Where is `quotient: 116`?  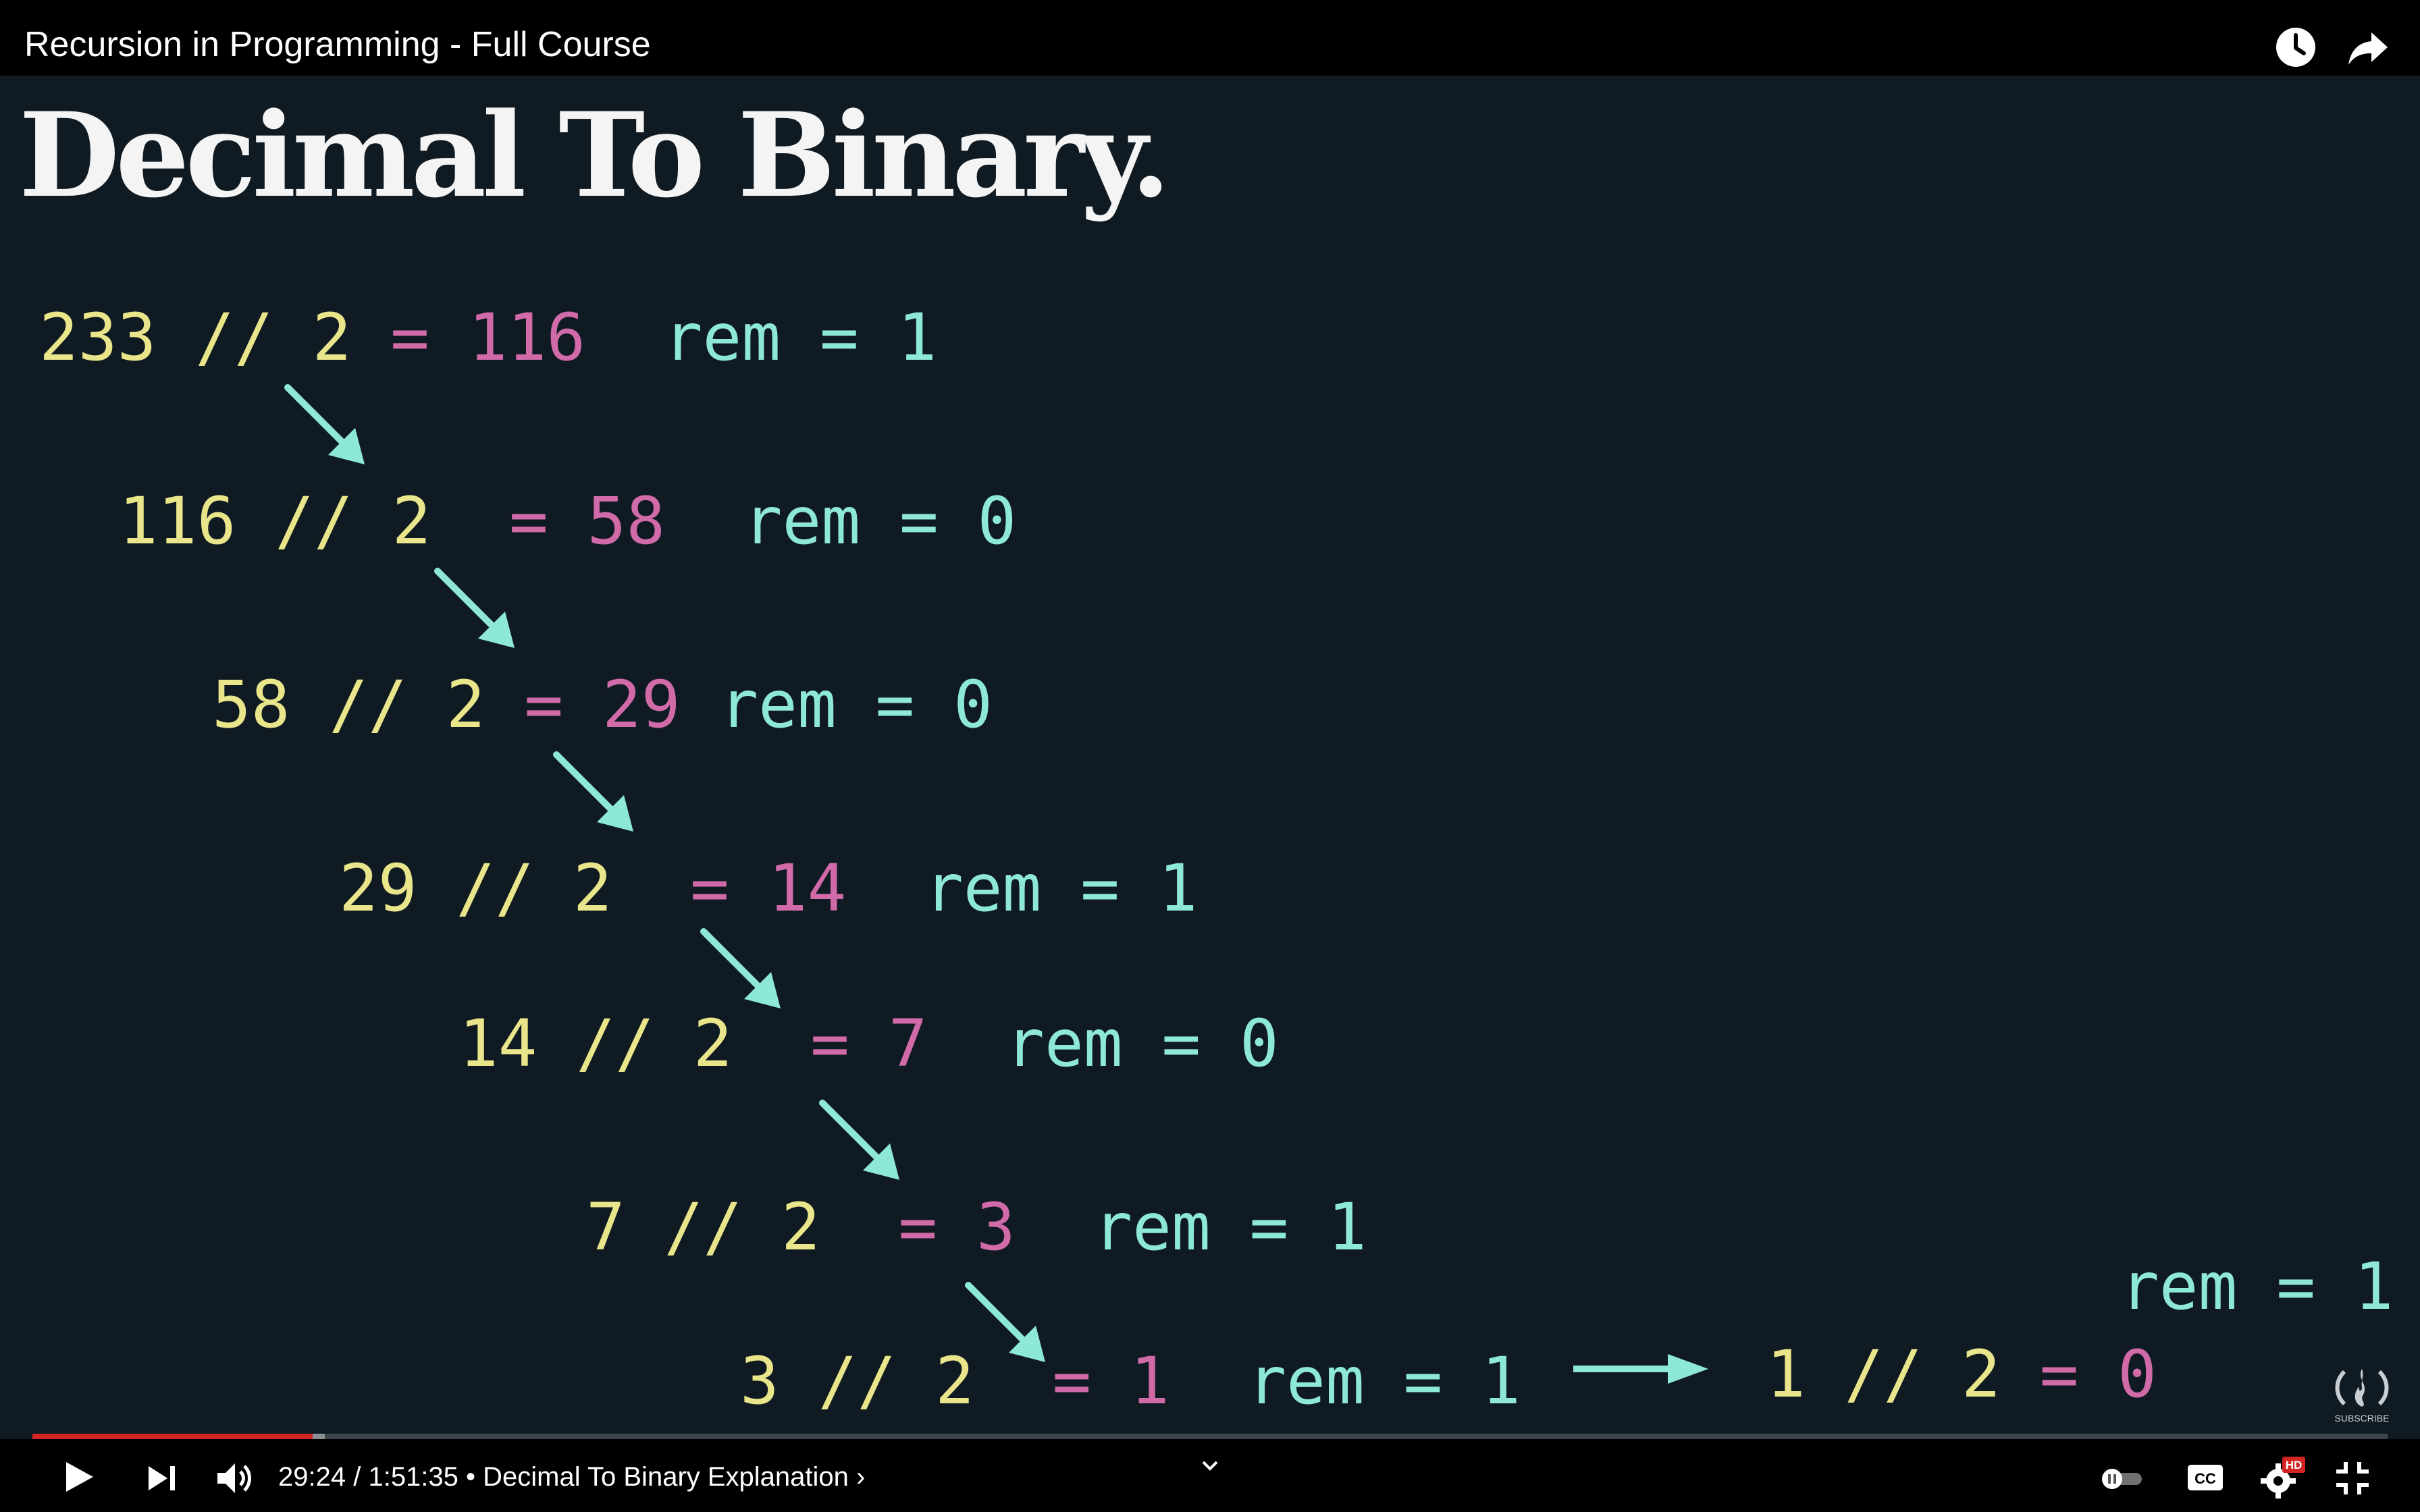
quotient: 116 is located at coordinates (527, 337).